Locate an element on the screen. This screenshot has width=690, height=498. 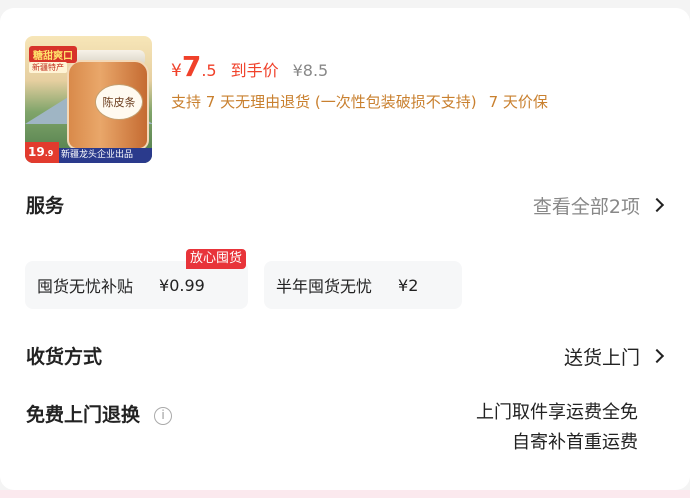
delivery-value: 送货上门 is located at coordinates (601, 357).